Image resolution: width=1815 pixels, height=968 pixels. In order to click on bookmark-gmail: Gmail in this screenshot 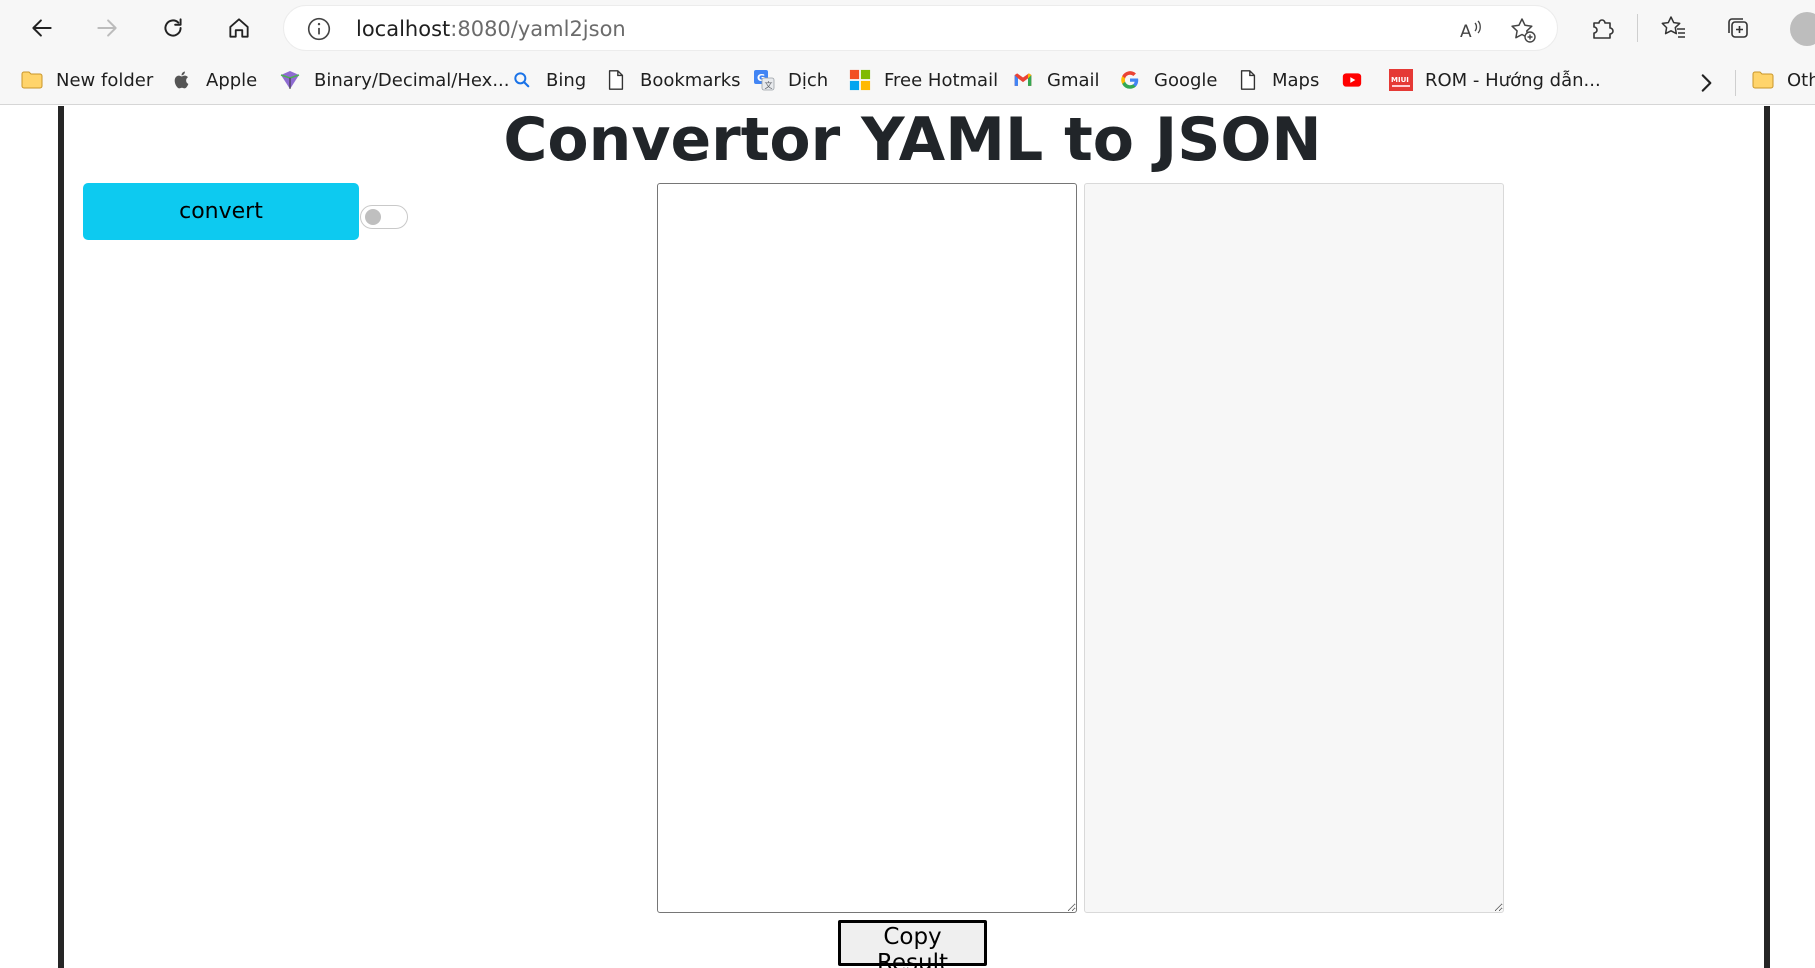, I will do `click(1055, 80)`.